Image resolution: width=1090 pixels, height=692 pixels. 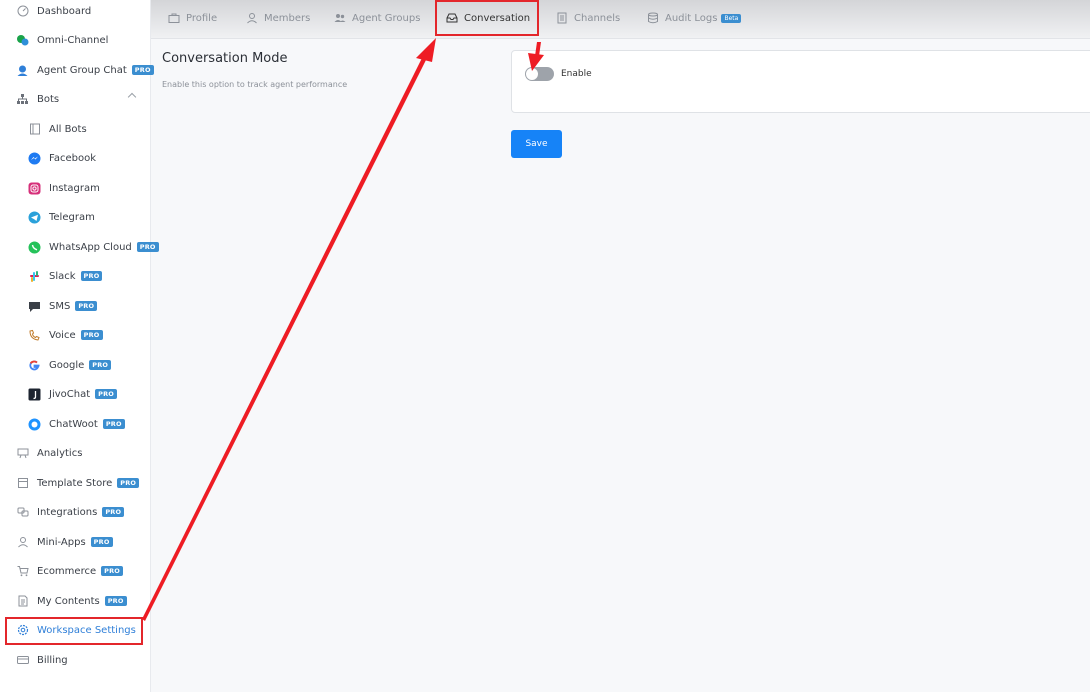 I want to click on chatwoot-icon, so click(x=34, y=424).